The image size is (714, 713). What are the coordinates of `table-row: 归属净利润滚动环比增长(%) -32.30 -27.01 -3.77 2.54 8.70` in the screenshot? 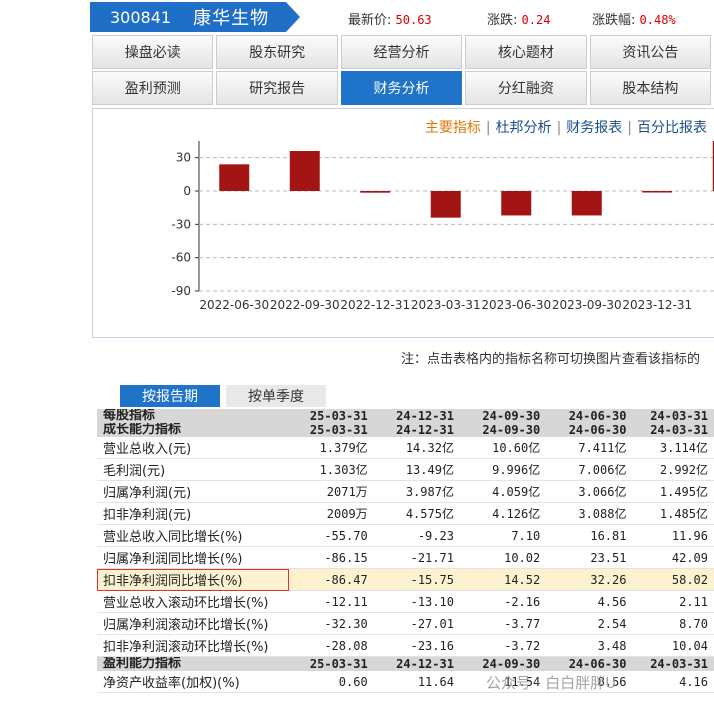 It's located at (405, 623).